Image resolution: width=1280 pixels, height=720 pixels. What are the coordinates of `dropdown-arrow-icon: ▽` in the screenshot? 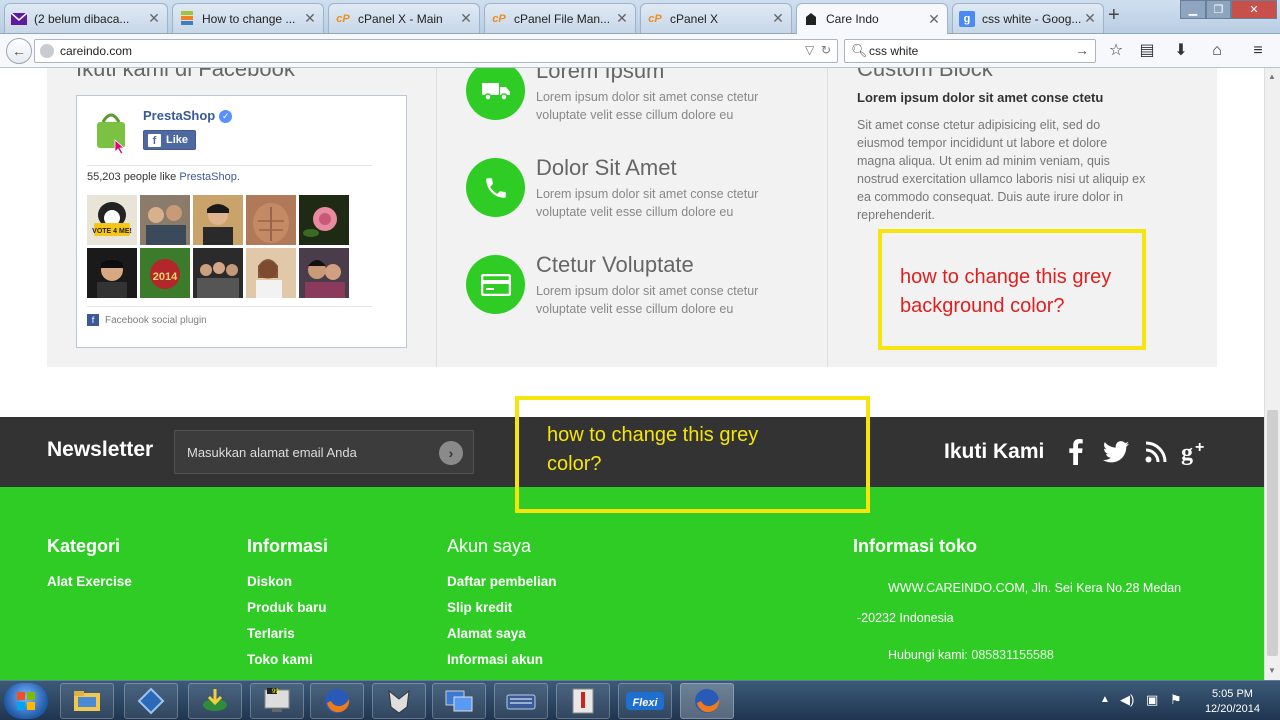 It's located at (809, 50).